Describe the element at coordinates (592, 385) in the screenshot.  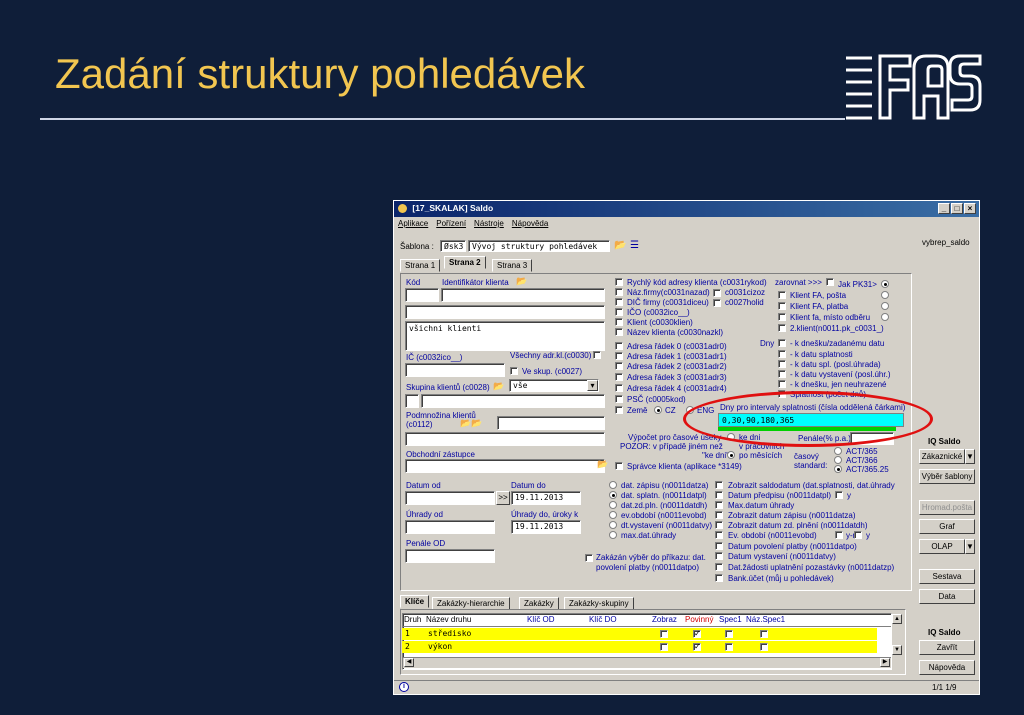
I see `skupina-dropdown-arrow: ▾` at that location.